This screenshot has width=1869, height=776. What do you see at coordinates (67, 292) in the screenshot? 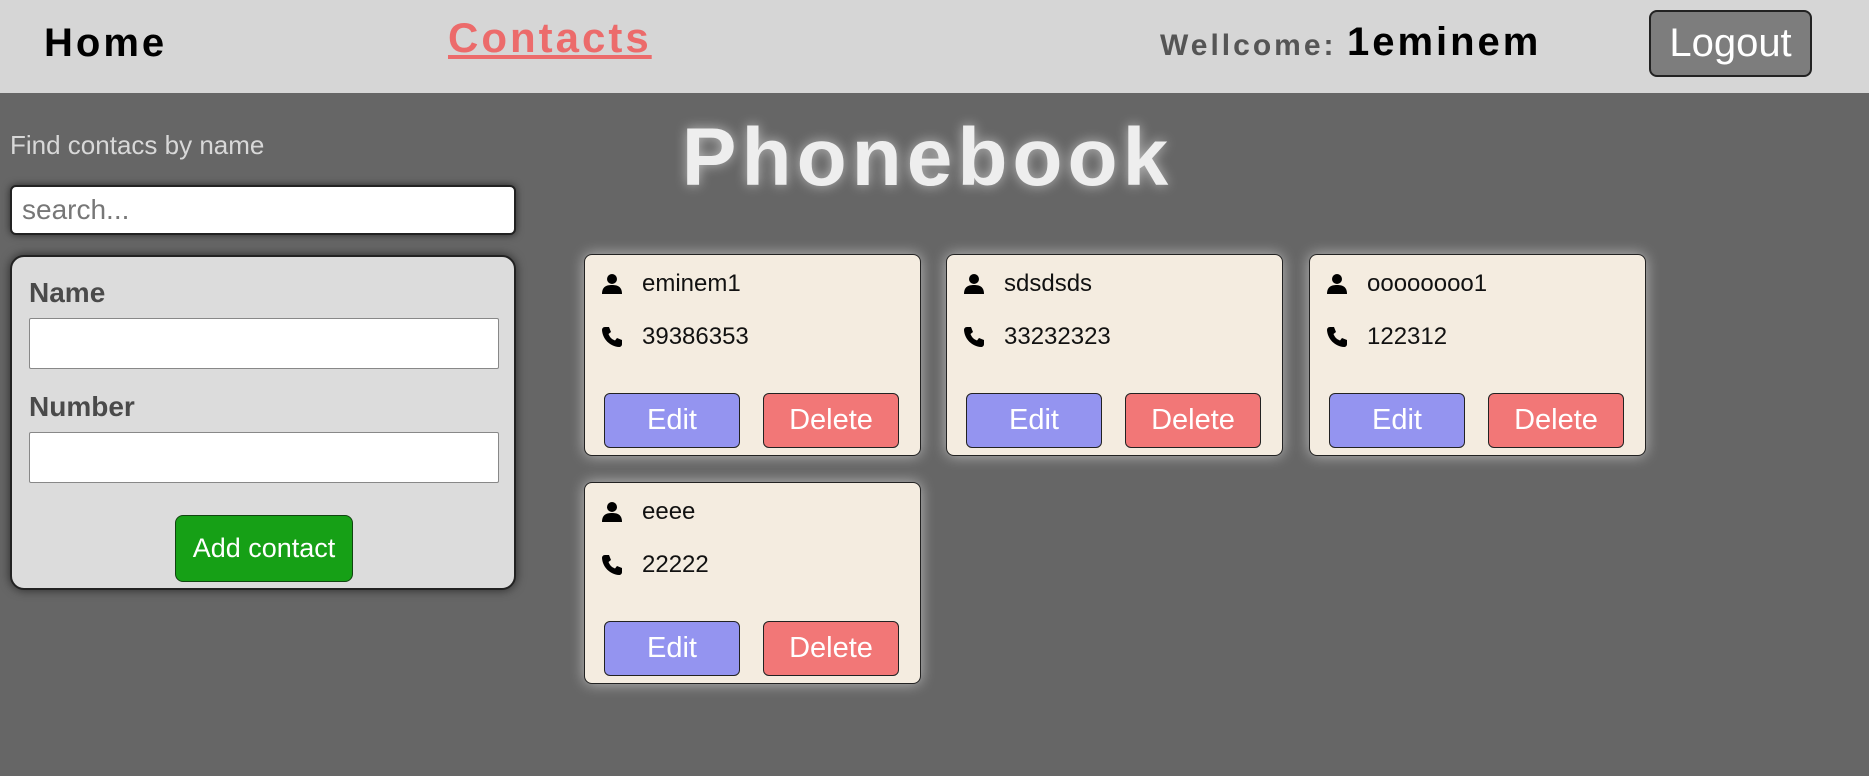
I see `name-field-label: Name` at bounding box center [67, 292].